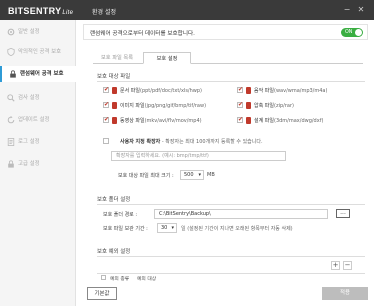  I want to click on search-icon, so click(11, 98).